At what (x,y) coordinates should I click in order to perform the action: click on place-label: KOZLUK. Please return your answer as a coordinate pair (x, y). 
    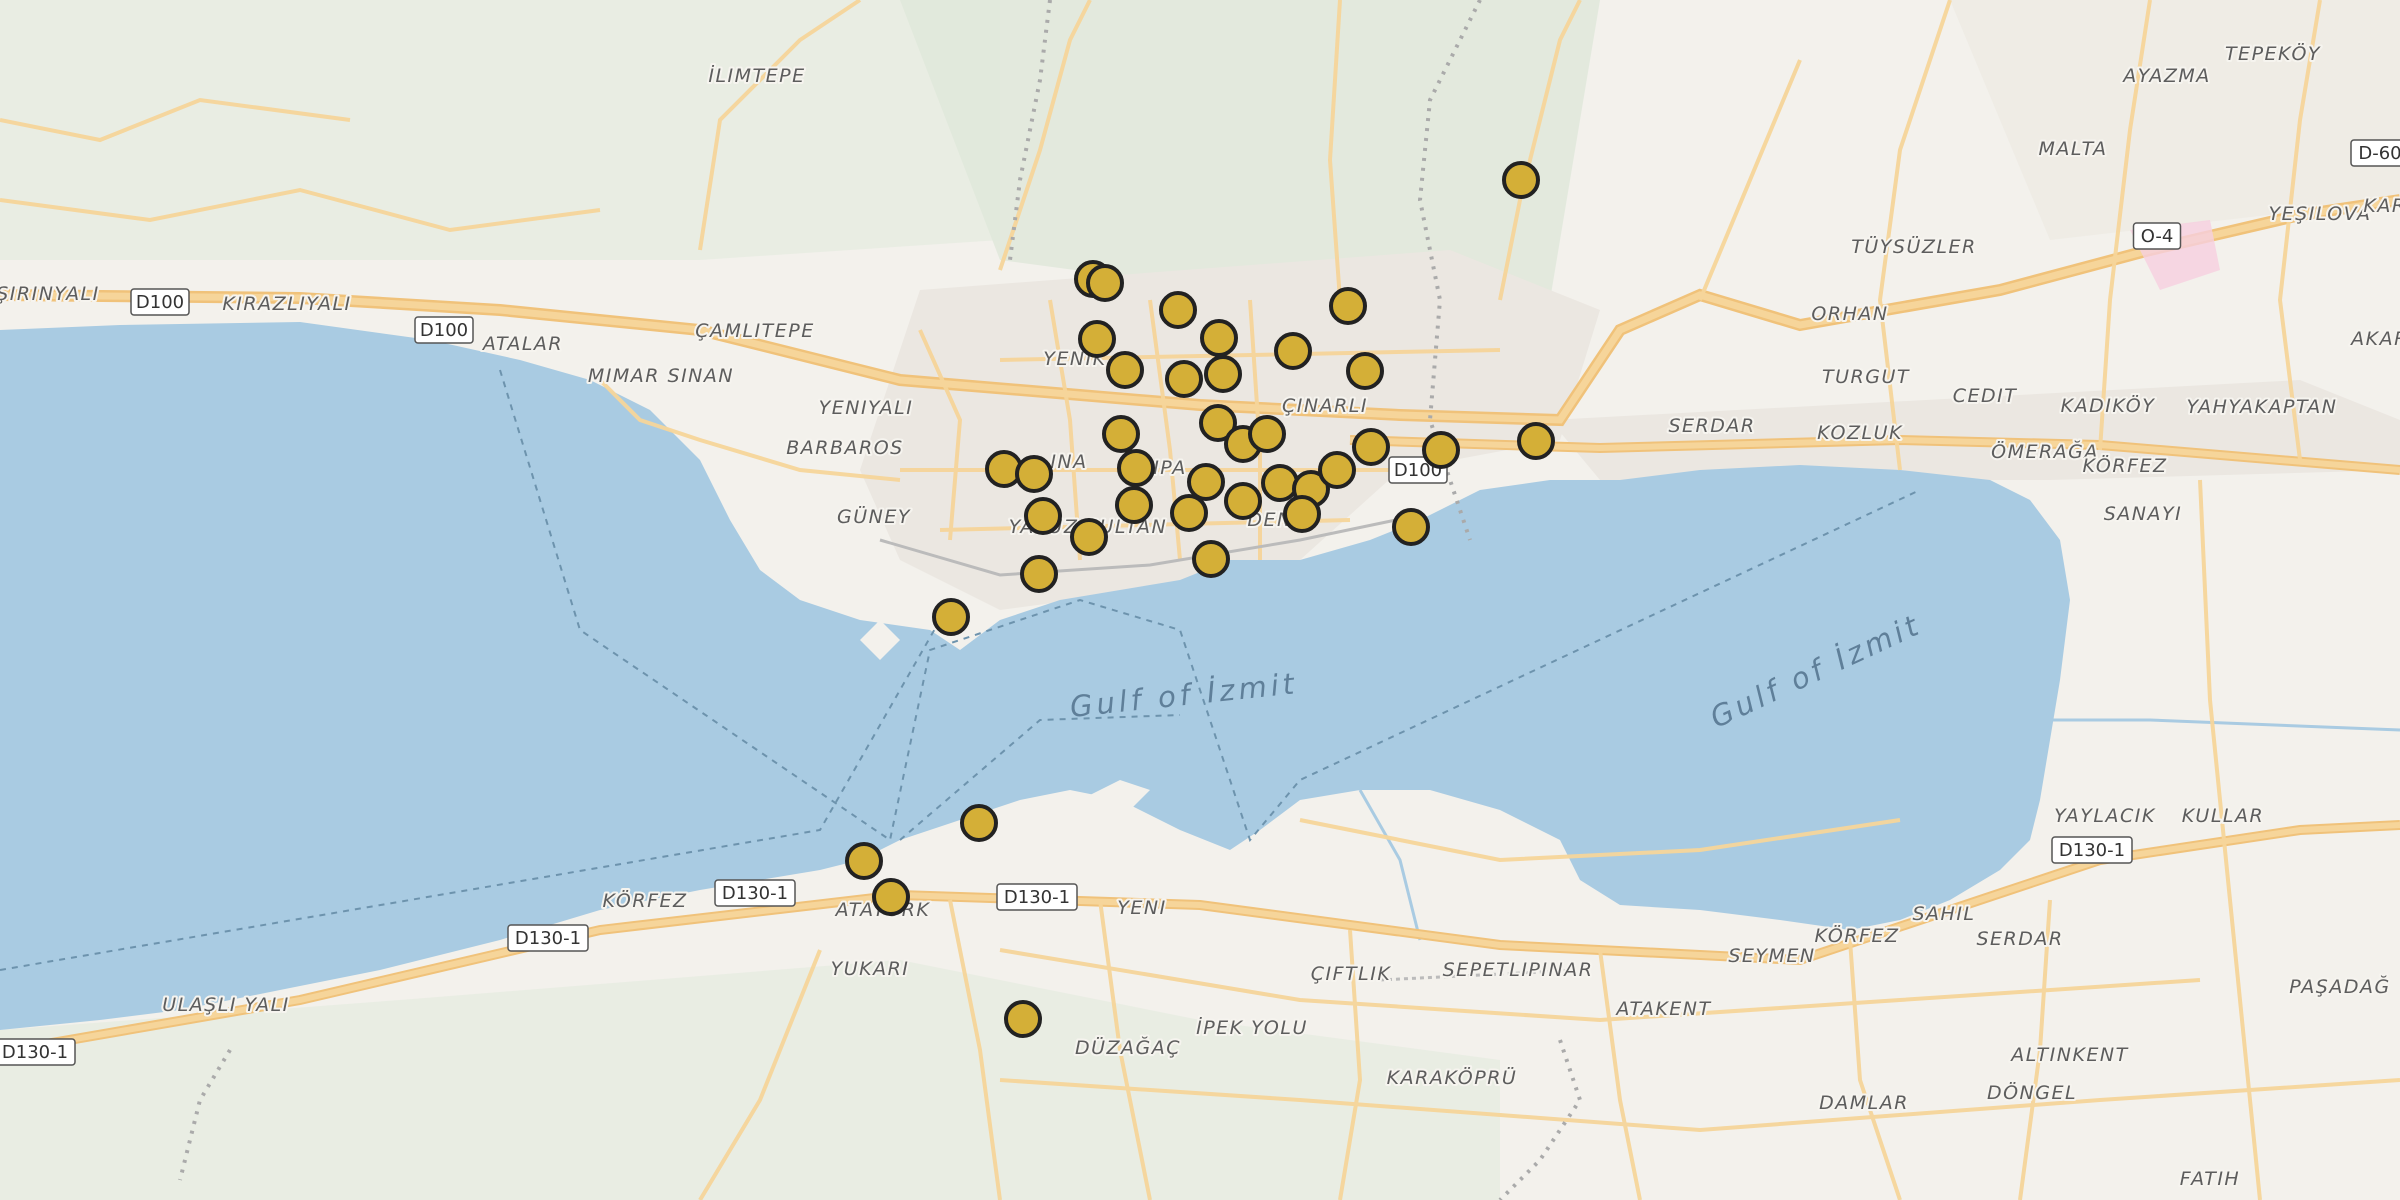
    Looking at the image, I should click on (1860, 433).